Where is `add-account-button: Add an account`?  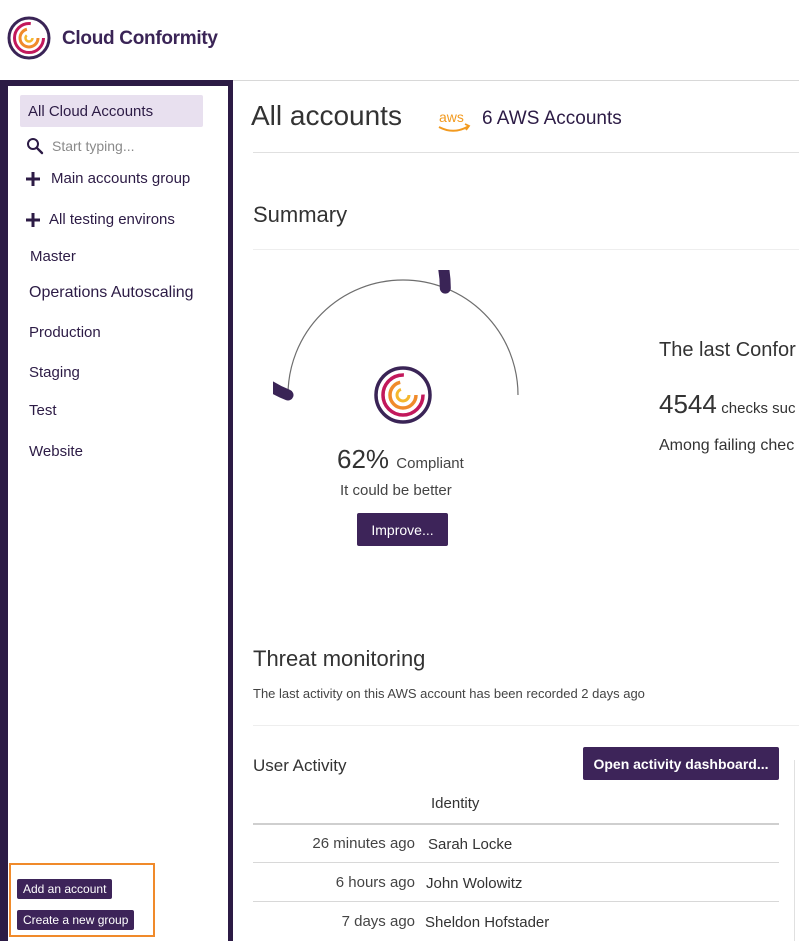
add-account-button: Add an account is located at coordinates (65, 889).